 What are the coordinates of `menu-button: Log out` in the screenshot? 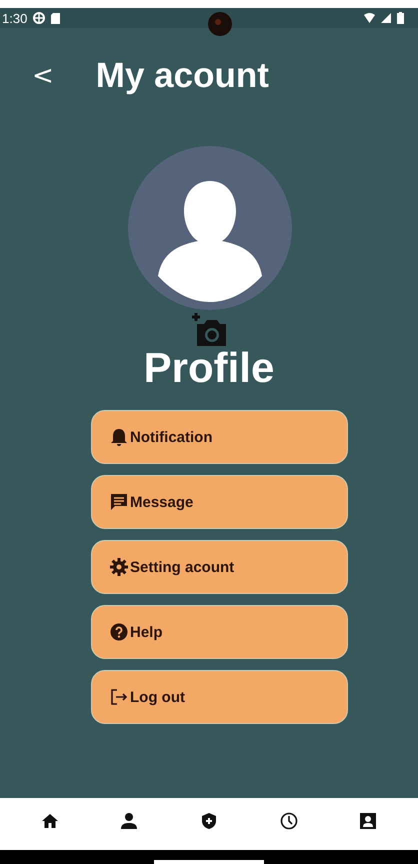 It's located at (219, 697).